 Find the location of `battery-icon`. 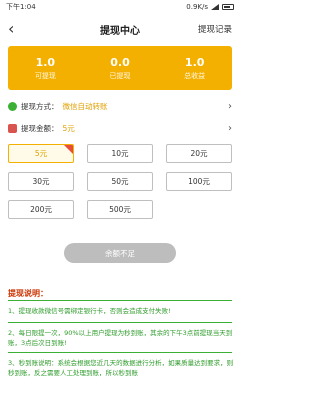

battery-icon is located at coordinates (228, 7).